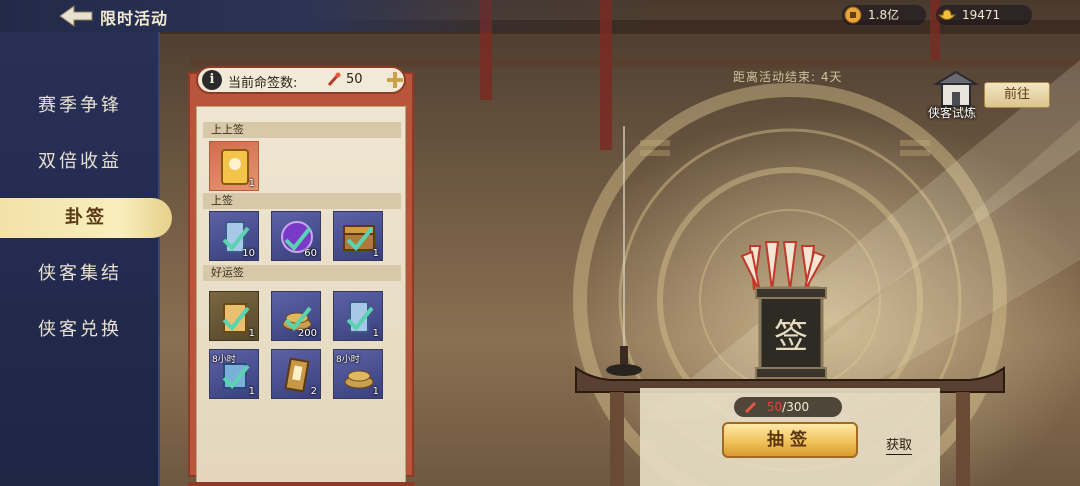  I want to click on tier-header-upper: 上签, so click(302, 201).